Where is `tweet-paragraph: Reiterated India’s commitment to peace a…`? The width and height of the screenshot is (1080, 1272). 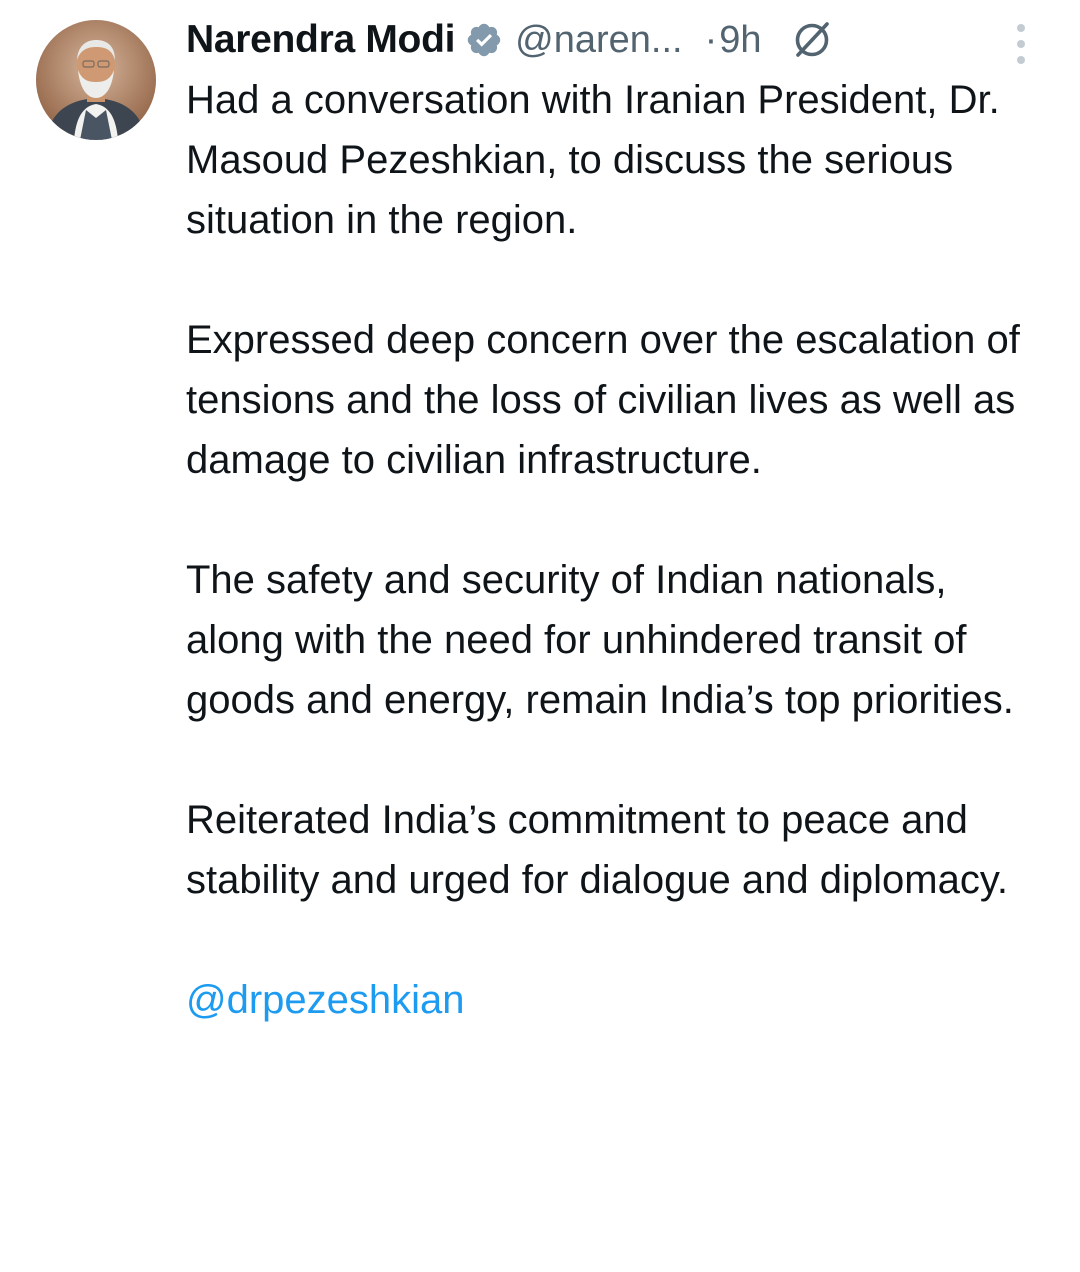 tweet-paragraph: Reiterated India’s commitment to peace a… is located at coordinates (597, 850).